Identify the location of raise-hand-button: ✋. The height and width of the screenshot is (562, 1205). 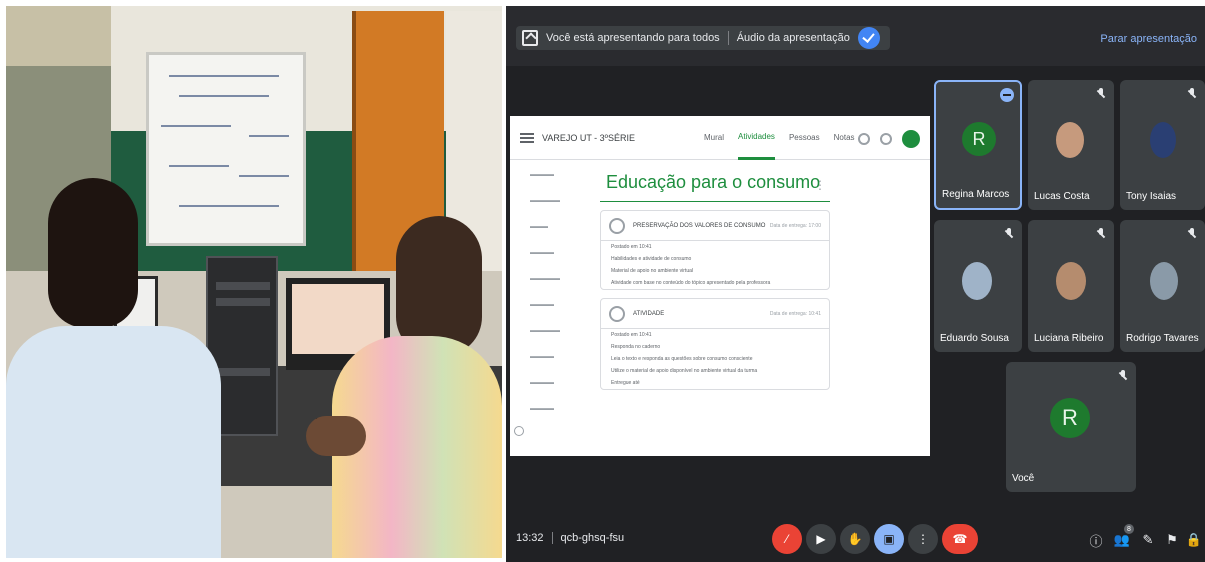
(855, 539).